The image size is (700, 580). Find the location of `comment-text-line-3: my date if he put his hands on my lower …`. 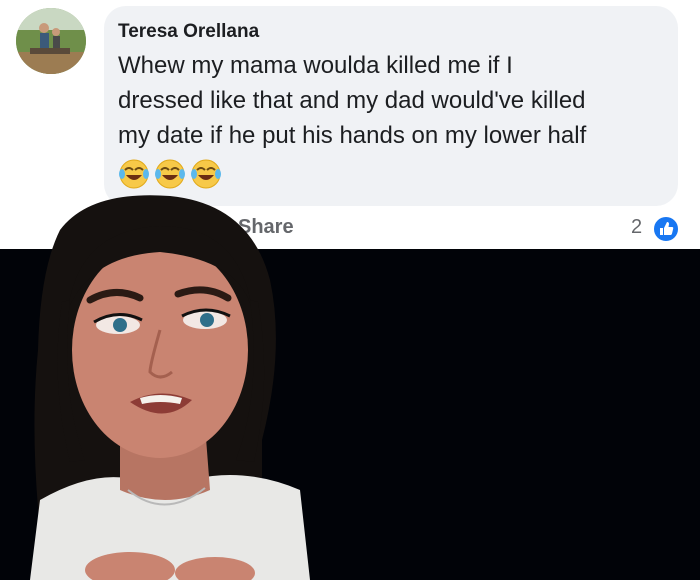

comment-text-line-3: my date if he put his hands on my lower … is located at coordinates (352, 135).